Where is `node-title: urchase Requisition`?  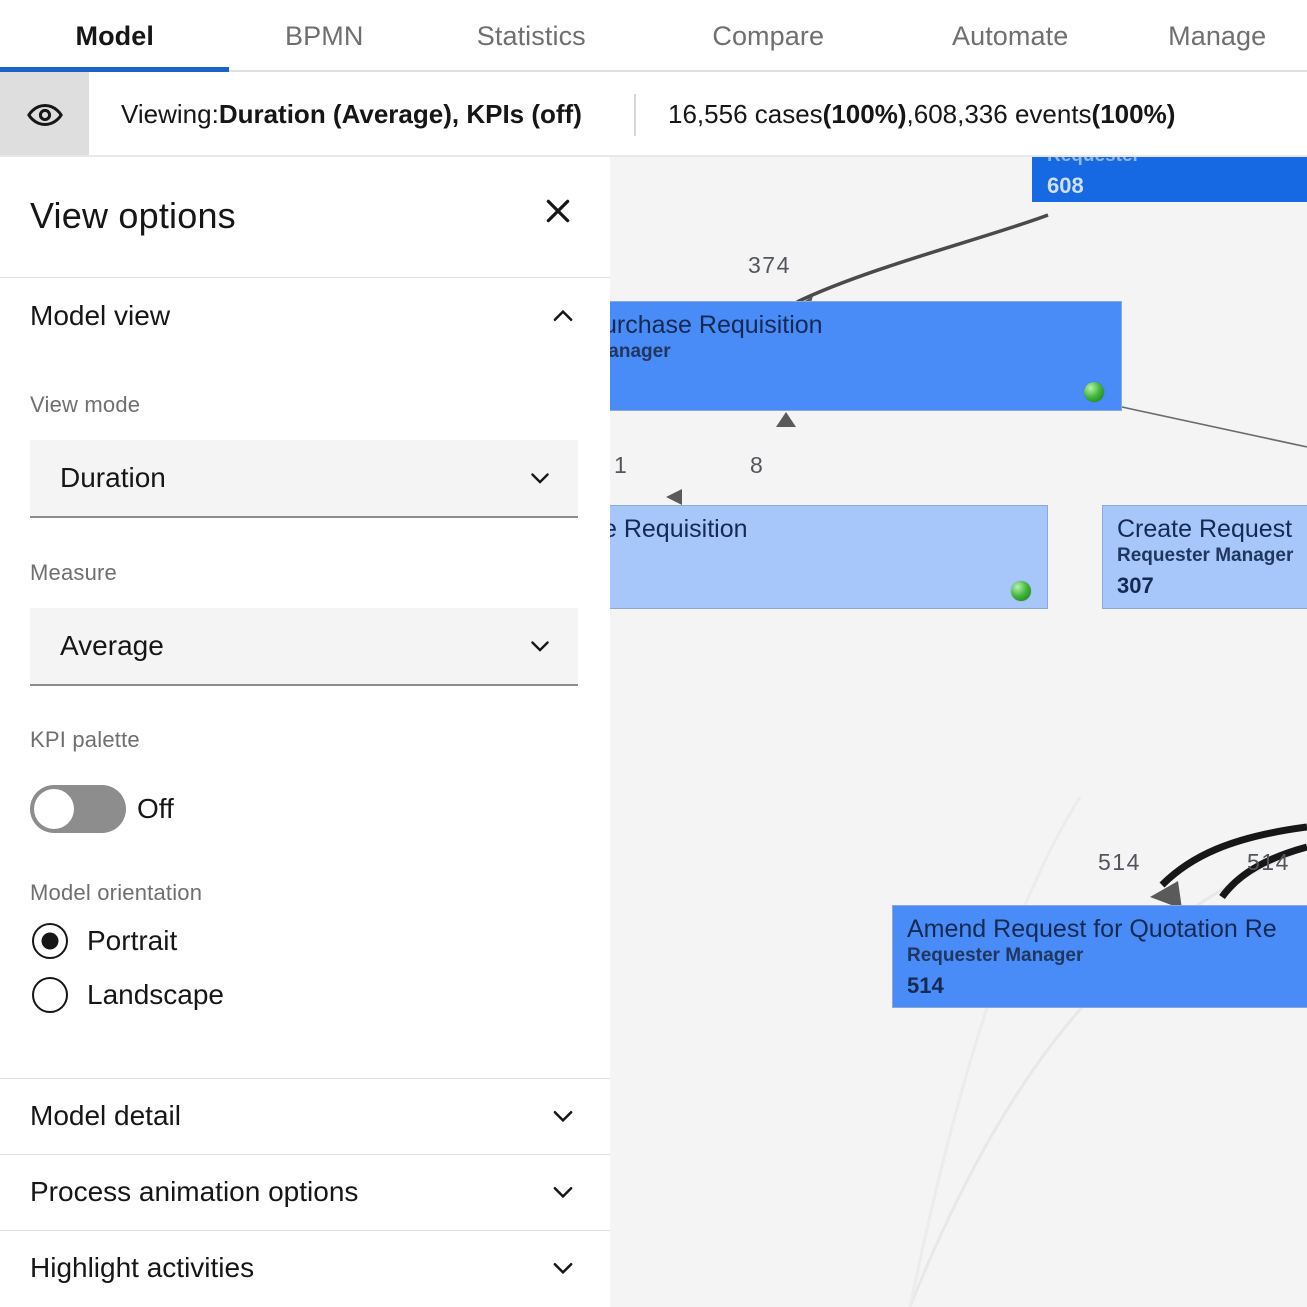
node-title: urchase Requisition is located at coordinates (716, 325).